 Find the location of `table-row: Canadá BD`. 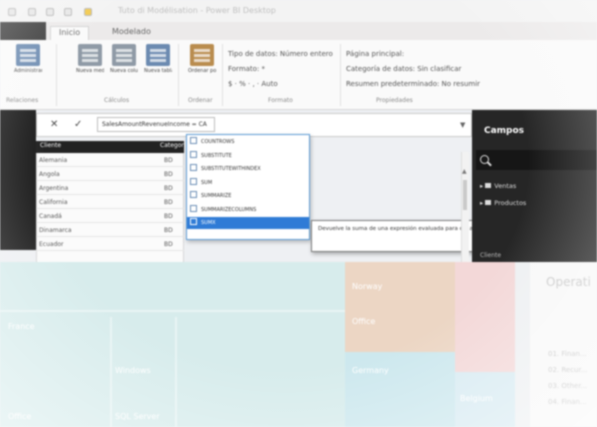

table-row: Canadá BD is located at coordinates (110, 216).